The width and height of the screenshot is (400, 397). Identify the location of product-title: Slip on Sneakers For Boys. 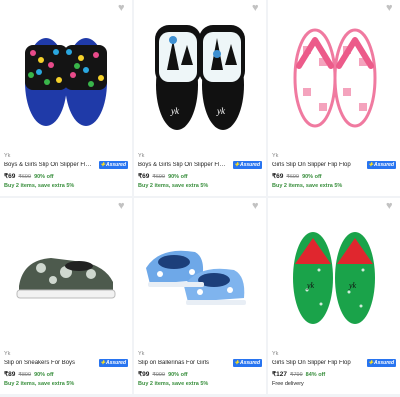
(39, 363).